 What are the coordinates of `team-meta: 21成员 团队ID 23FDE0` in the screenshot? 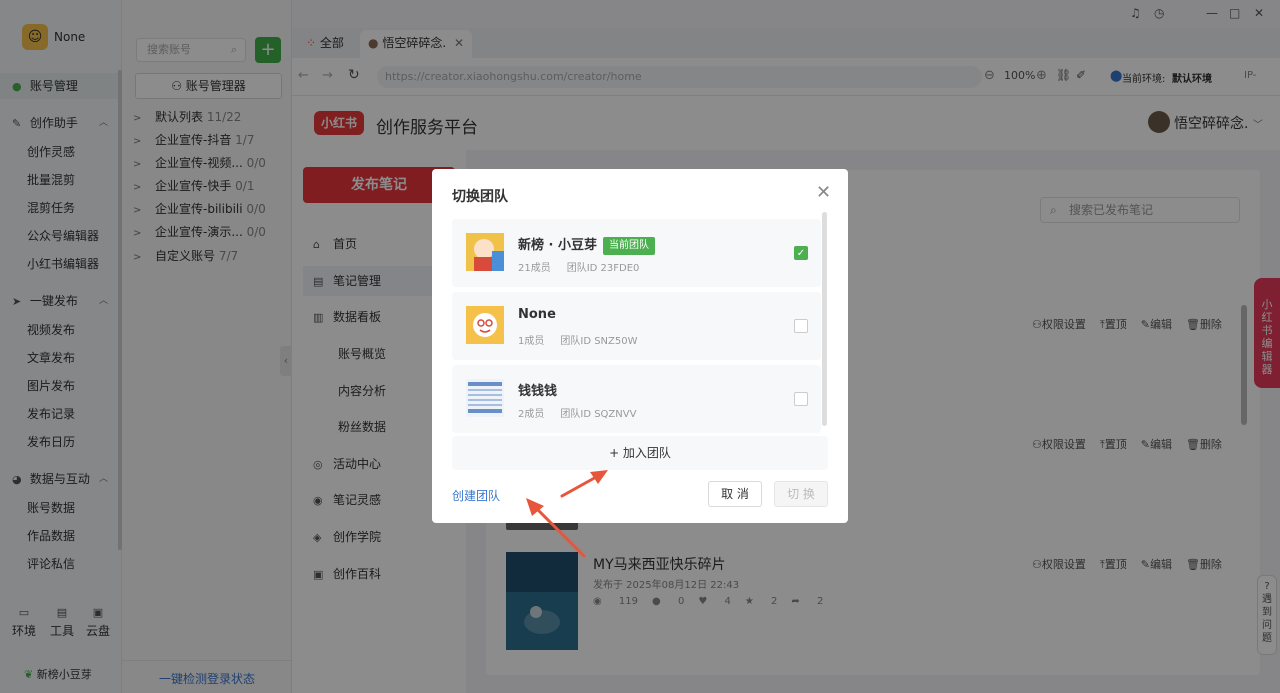 It's located at (586, 266).